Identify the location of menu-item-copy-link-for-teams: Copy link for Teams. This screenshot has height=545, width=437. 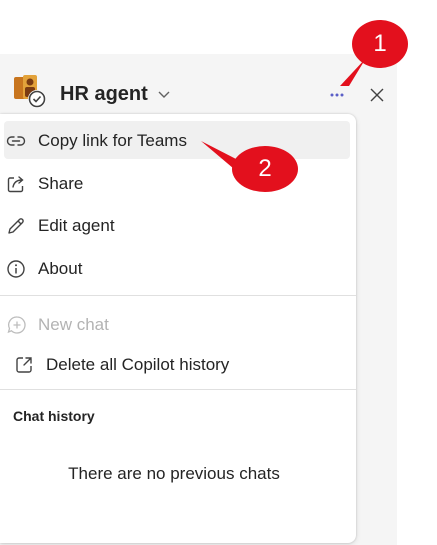
(177, 140).